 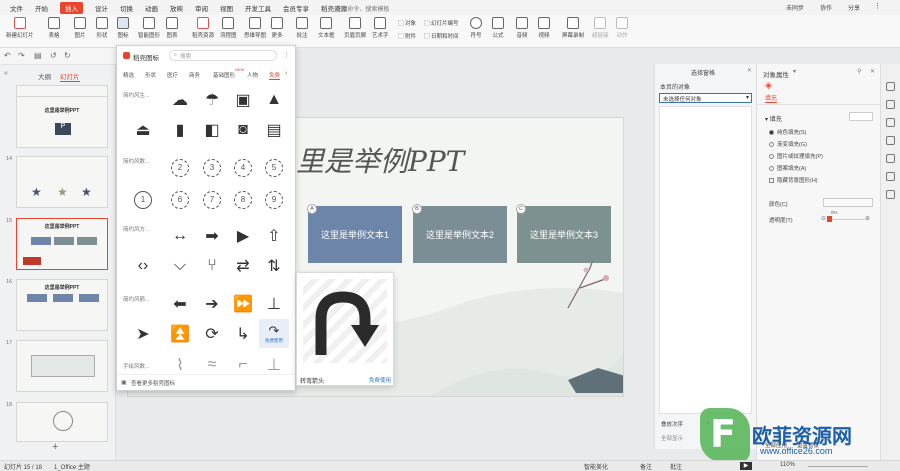 What do you see at coordinates (890, 158) in the screenshot?
I see `star-icon` at bounding box center [890, 158].